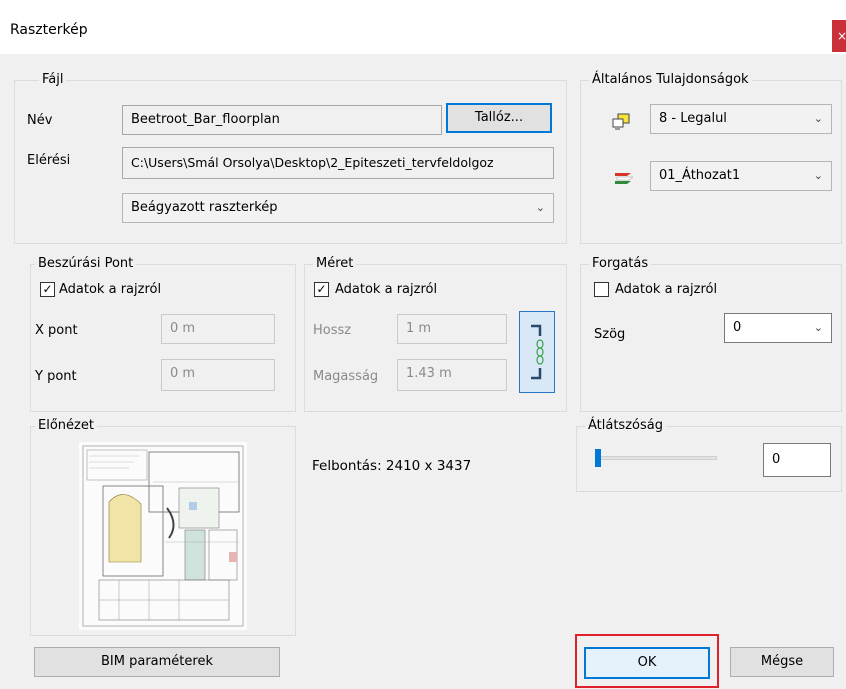 The width and height of the screenshot is (846, 689). What do you see at coordinates (741, 119) in the screenshot?
I see `layer-order-select: 8 - Legalul ⌄` at bounding box center [741, 119].